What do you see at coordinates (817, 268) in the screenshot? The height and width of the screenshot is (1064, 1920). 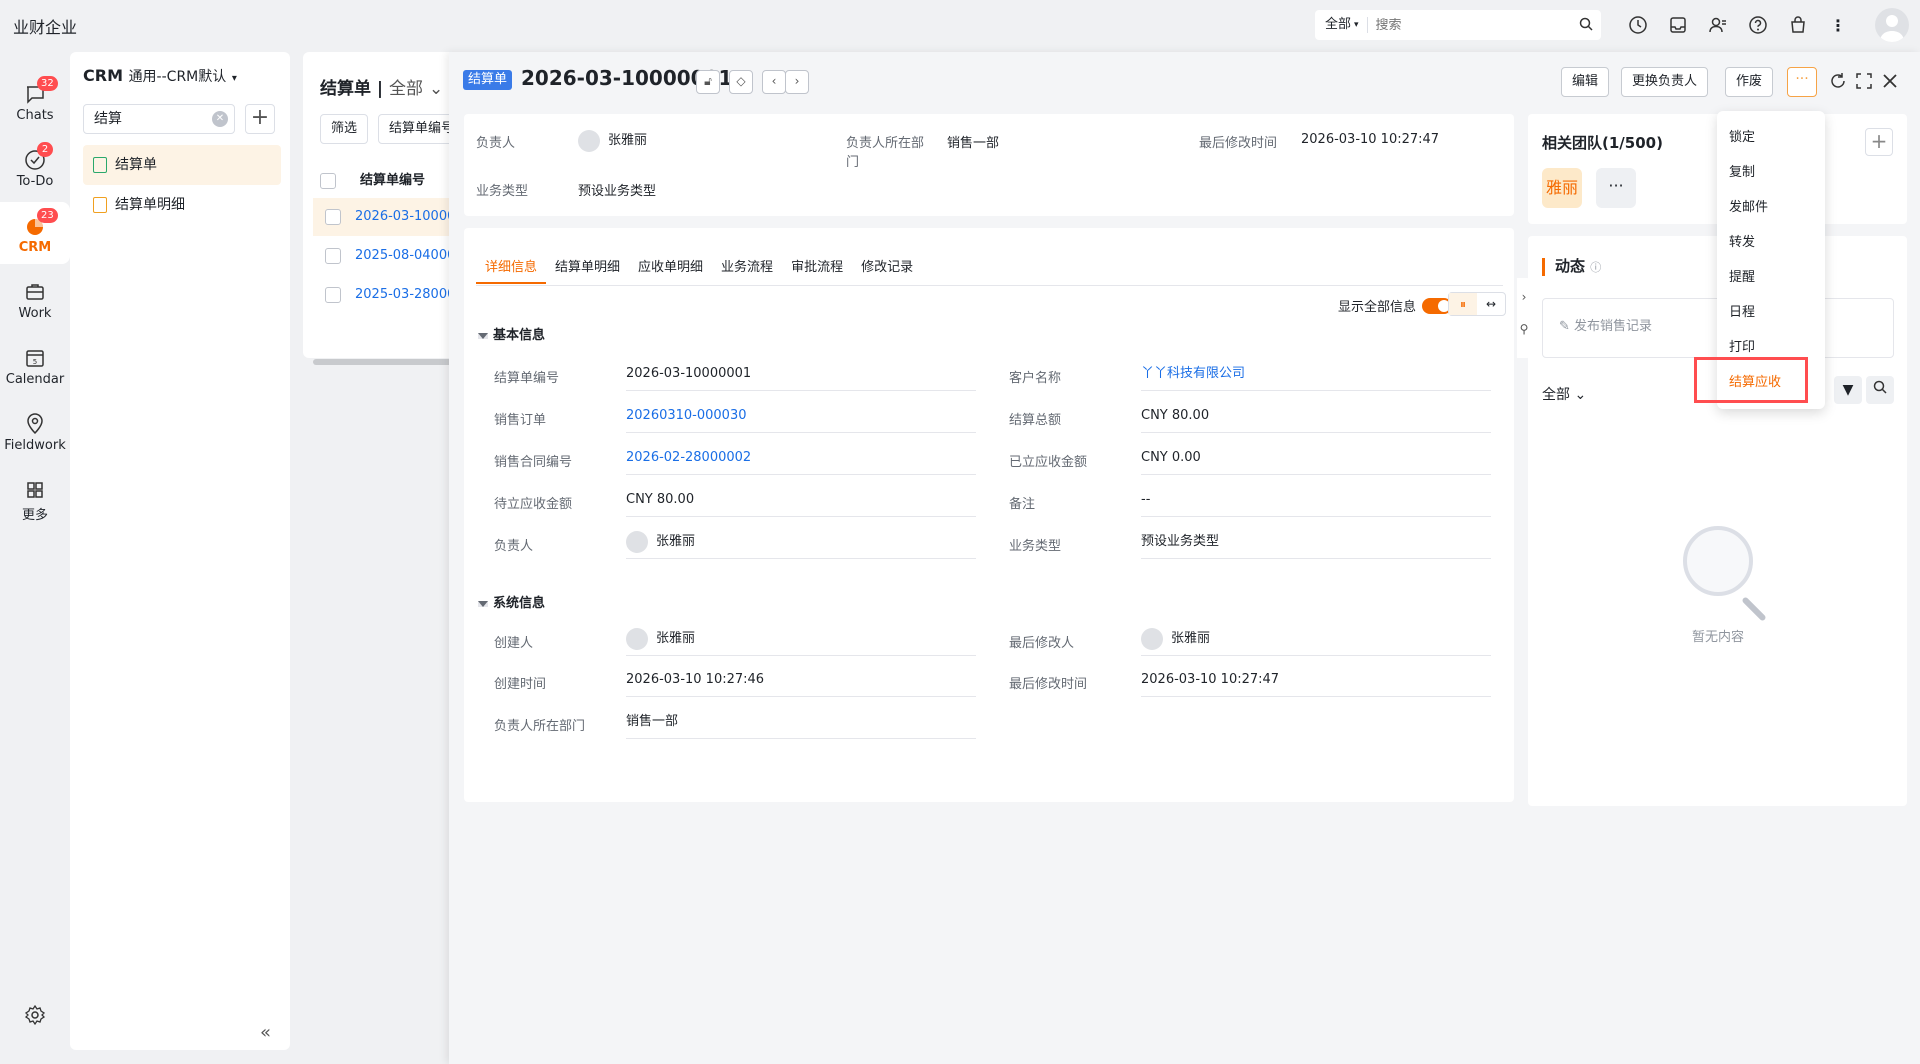 I see `tab-approval-flow: 审批流程` at bounding box center [817, 268].